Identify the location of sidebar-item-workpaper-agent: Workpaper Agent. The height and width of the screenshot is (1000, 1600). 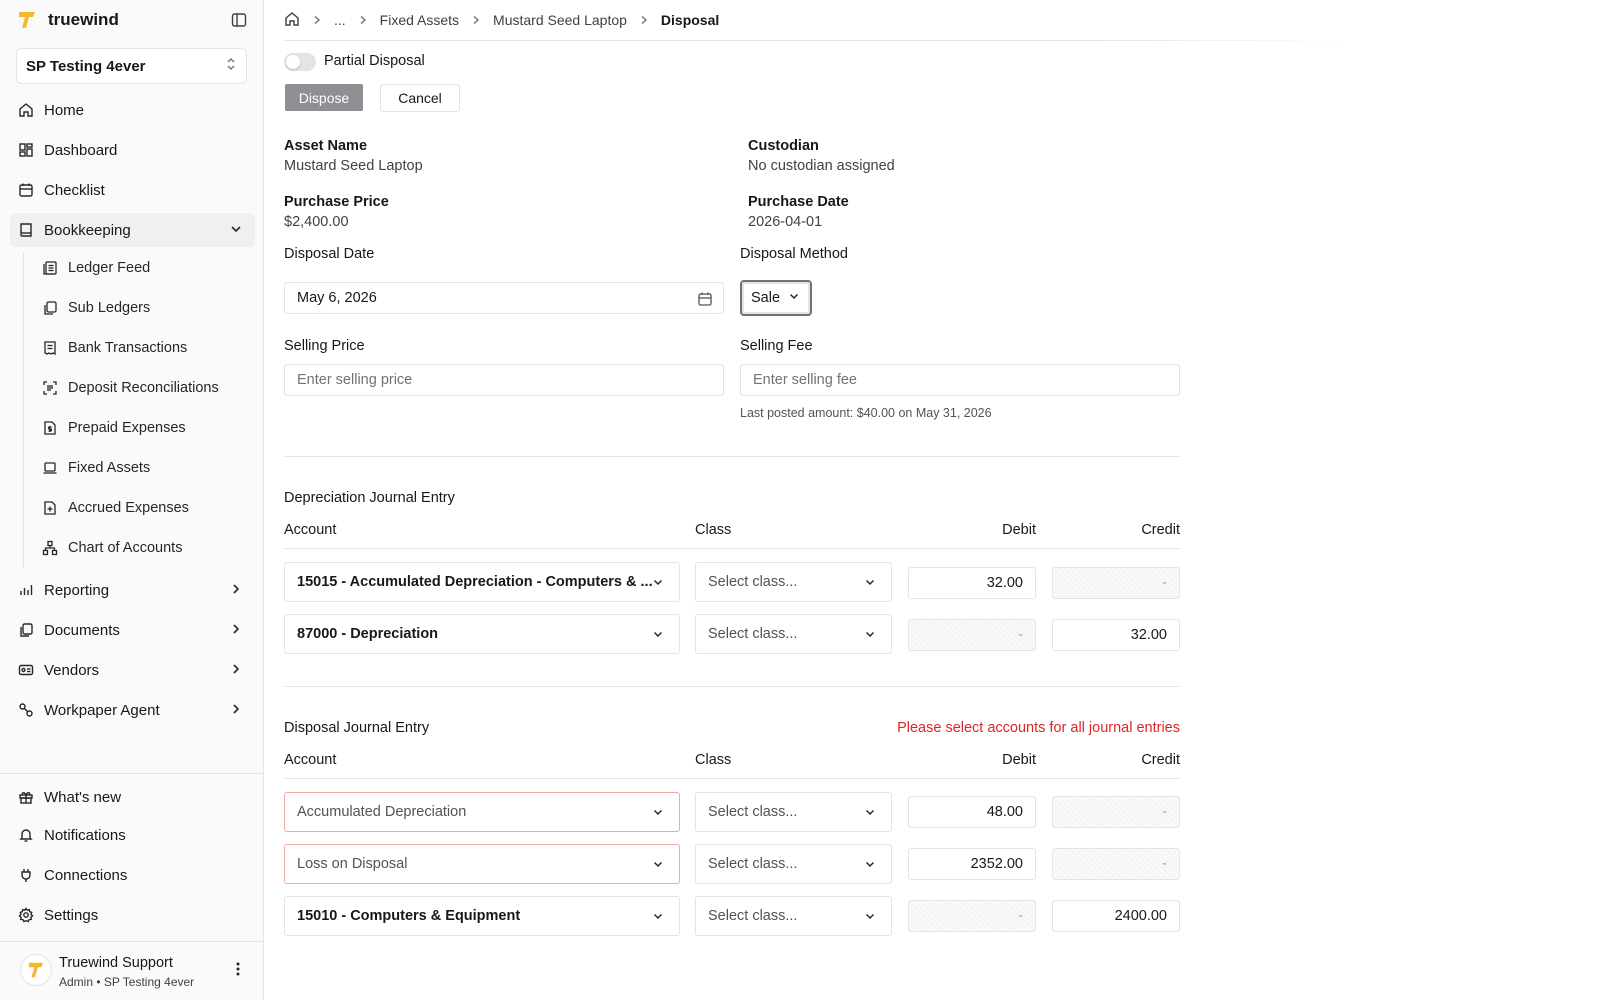
(132, 710).